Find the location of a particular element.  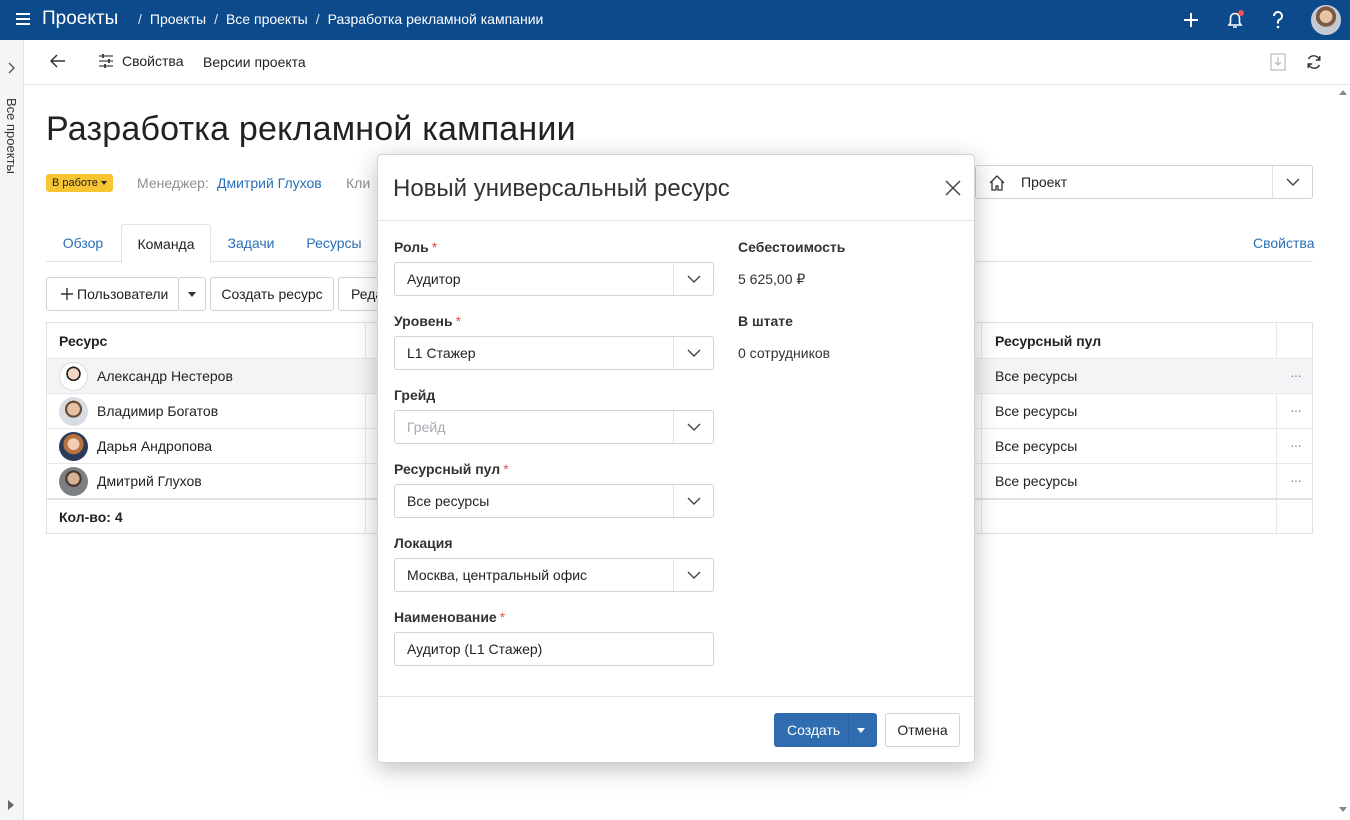

back-arrow-icon is located at coordinates (57, 62).